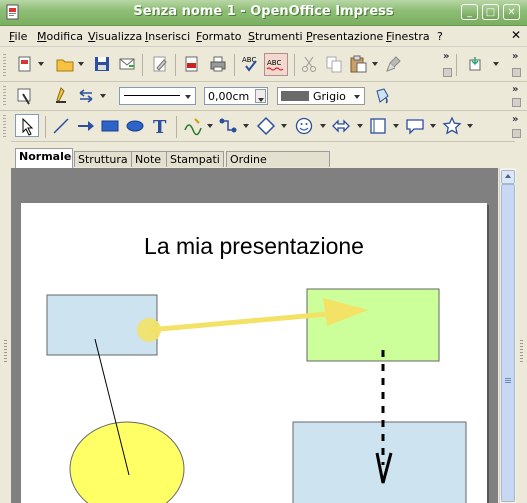 Image resolution: width=527 pixels, height=503 pixels. Describe the element at coordinates (160, 64) in the screenshot. I see `edit-icon` at that location.